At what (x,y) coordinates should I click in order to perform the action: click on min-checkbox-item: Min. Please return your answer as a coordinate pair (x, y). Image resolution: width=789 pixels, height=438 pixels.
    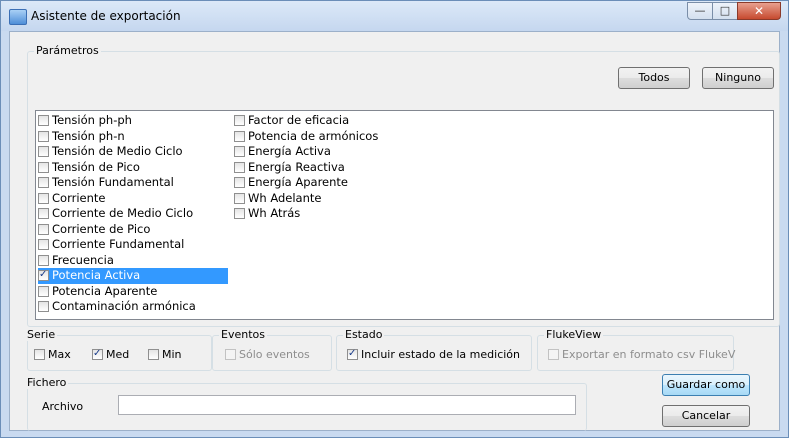
    Looking at the image, I should click on (165, 354).